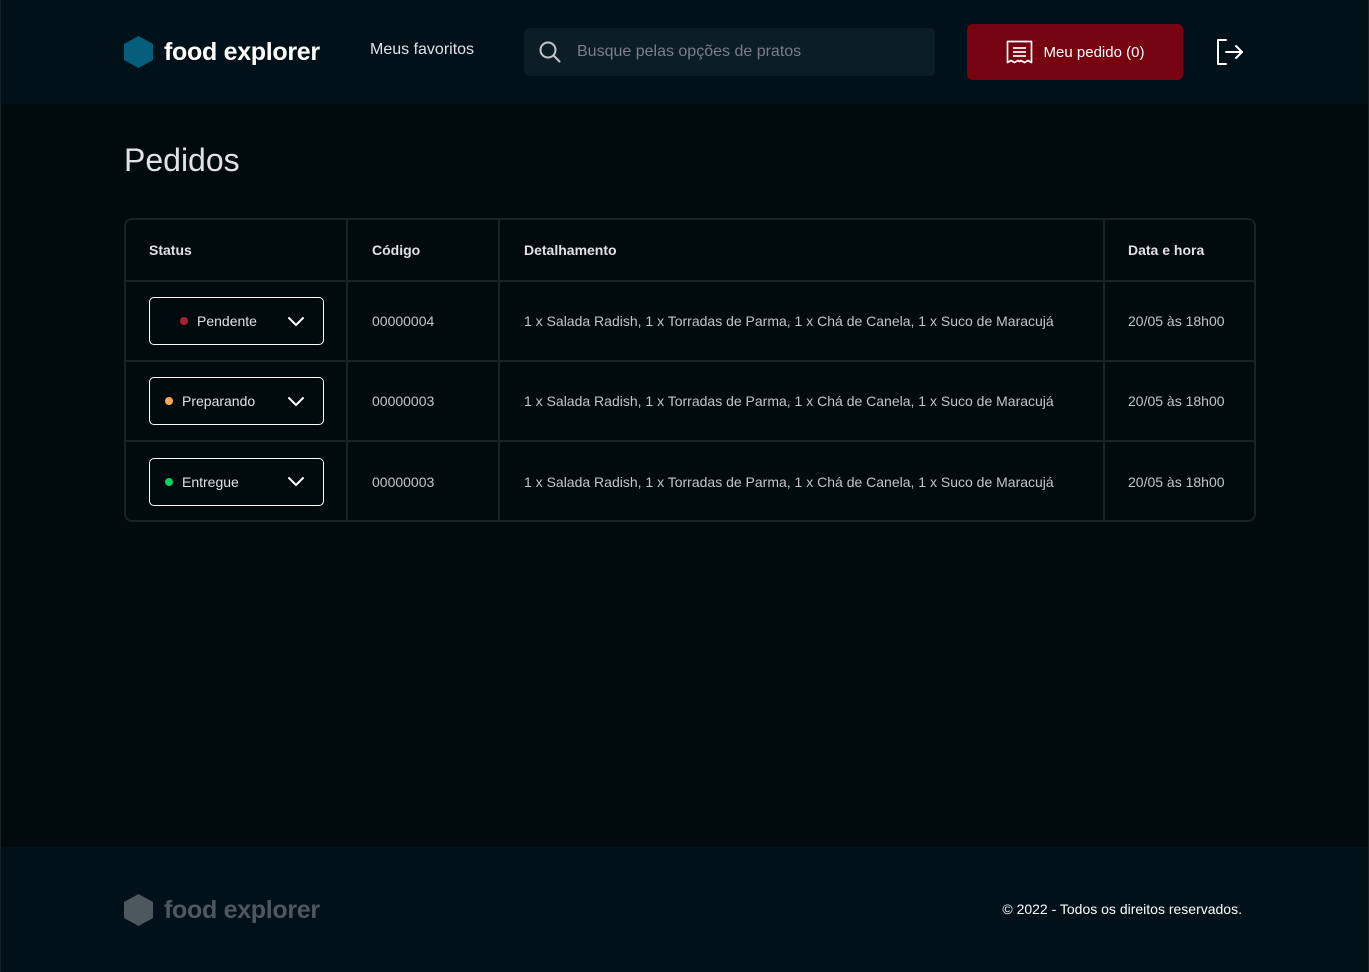 The width and height of the screenshot is (1369, 972). Describe the element at coordinates (422, 50) in the screenshot. I see `favorites-link: Meus favoritos` at that location.